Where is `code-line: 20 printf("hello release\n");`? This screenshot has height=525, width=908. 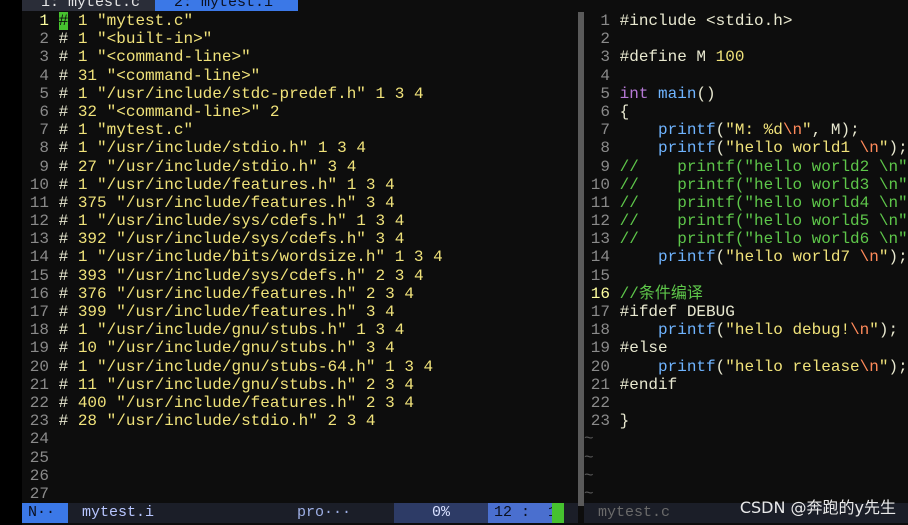
code-line: 20 printf("hello release\n"); is located at coordinates (746, 367).